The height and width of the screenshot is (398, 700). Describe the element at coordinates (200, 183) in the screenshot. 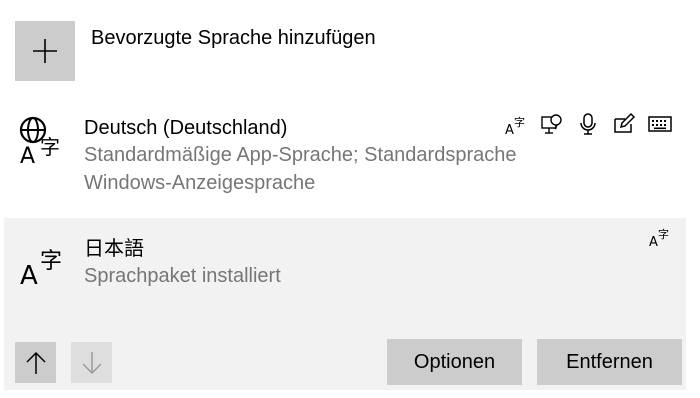

I see `language-status-line: Windows-Anzeigesprache` at that location.